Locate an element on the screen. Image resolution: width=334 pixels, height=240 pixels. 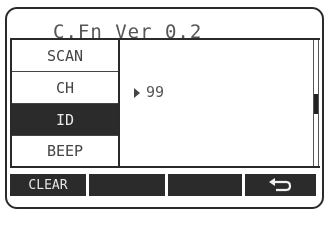
softkey-3-button is located at coordinates (205, 185).